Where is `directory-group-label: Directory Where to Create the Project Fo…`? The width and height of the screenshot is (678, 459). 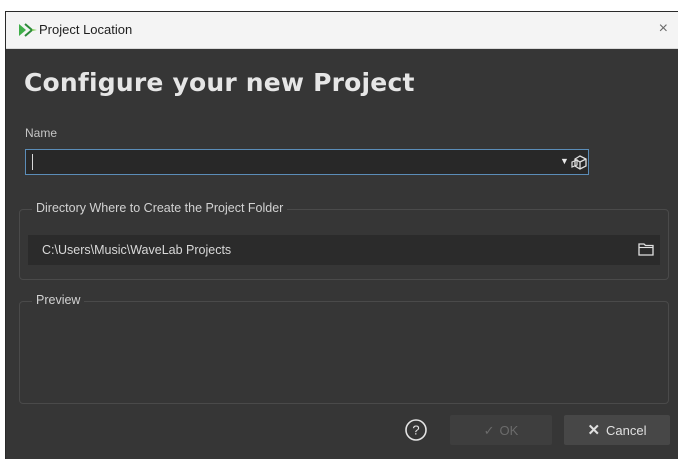
directory-group-label: Directory Where to Create the Project Fo… is located at coordinates (160, 208).